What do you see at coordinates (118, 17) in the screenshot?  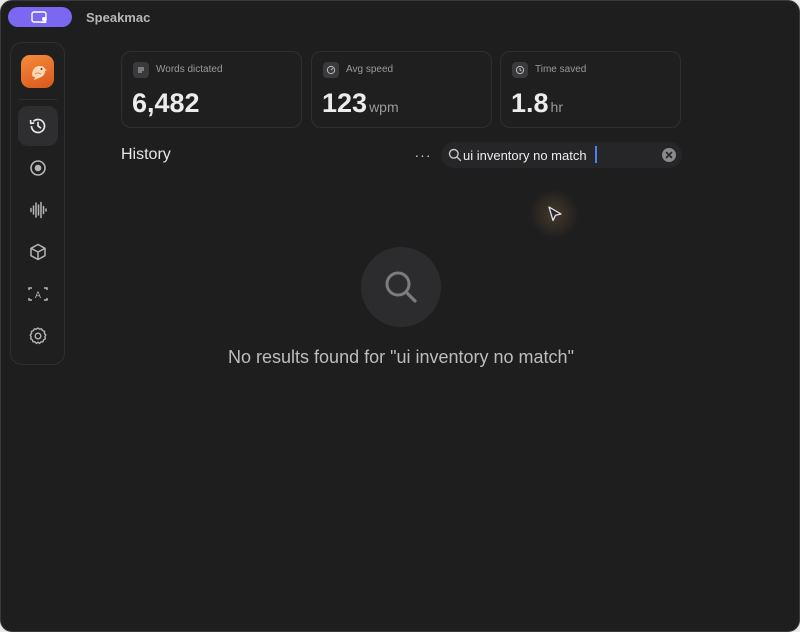 I see `app-title: Speakmac` at bounding box center [118, 17].